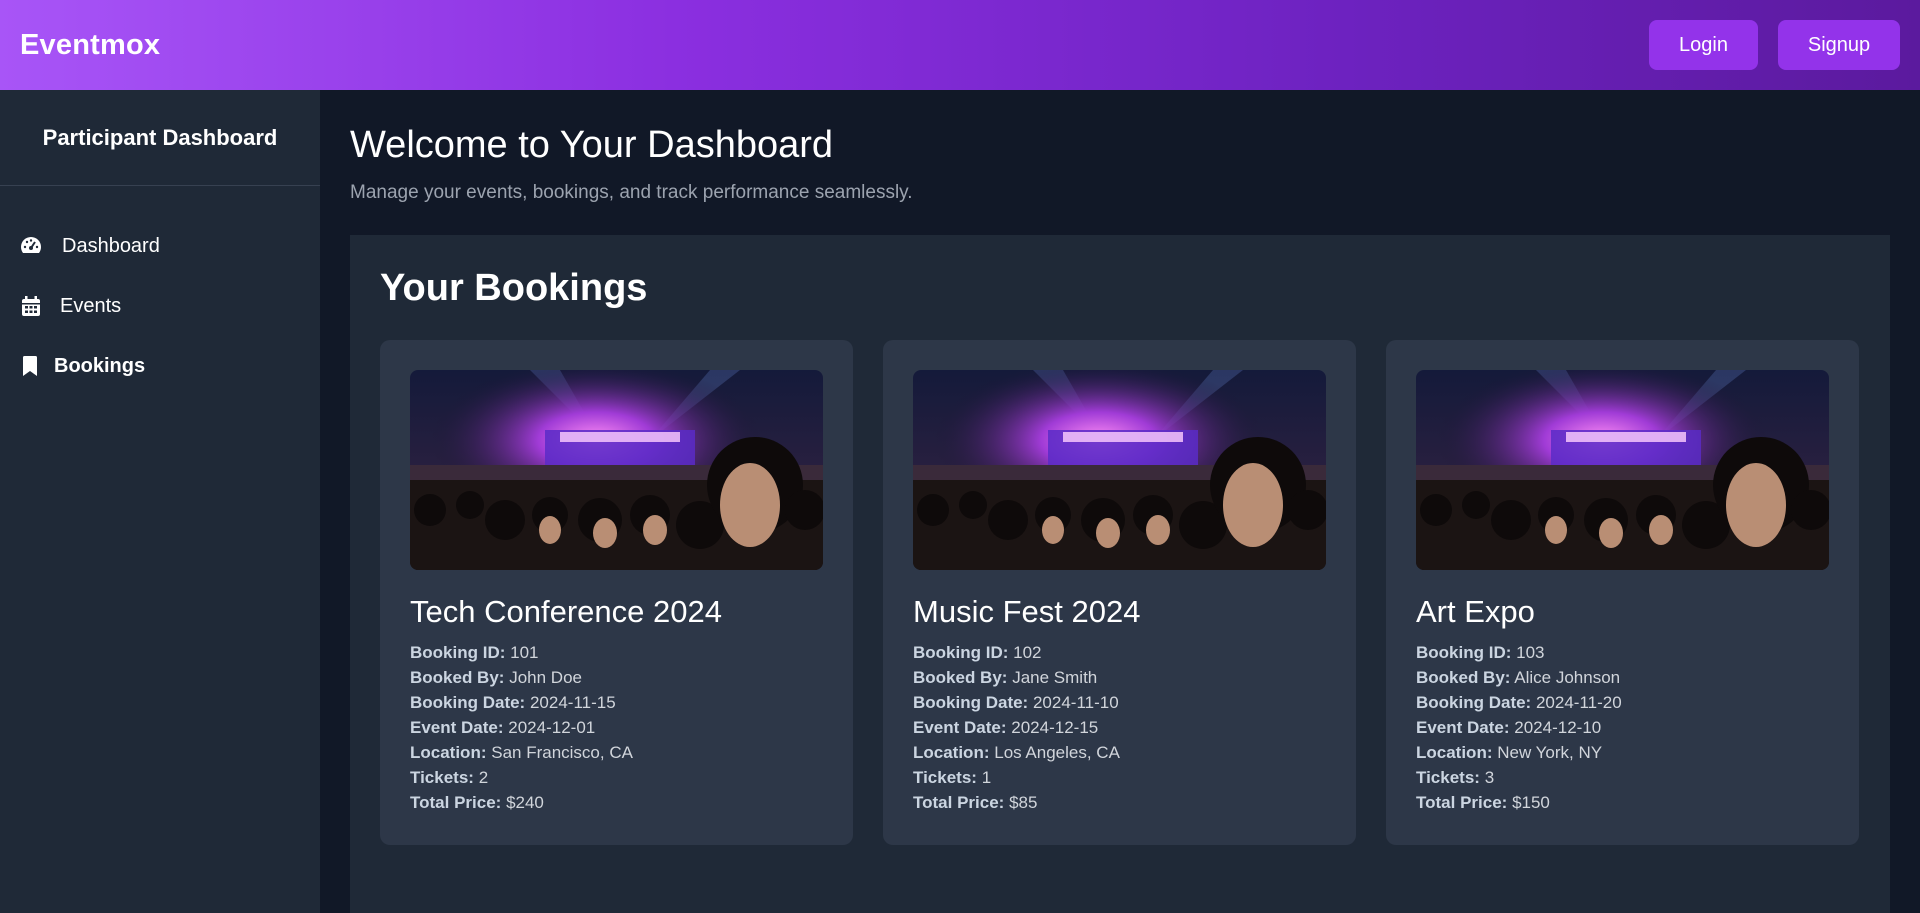 This screenshot has height=913, width=1920. Describe the element at coordinates (1774, 45) in the screenshot. I see `auth-buttons: Login Signup` at that location.